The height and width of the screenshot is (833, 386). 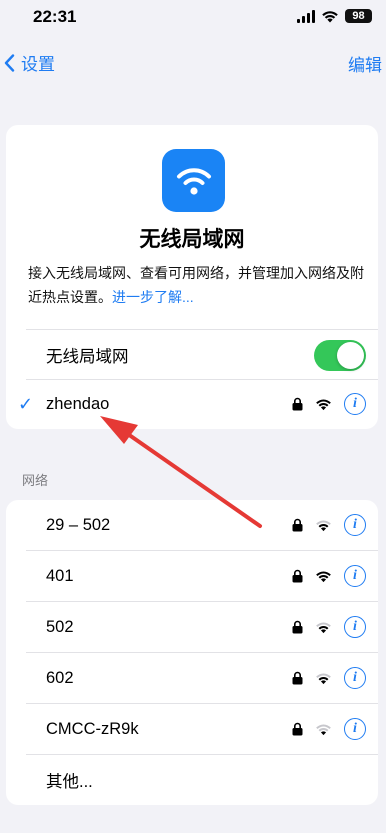 I want to click on connected-network-name: zhendao, so click(x=78, y=403).